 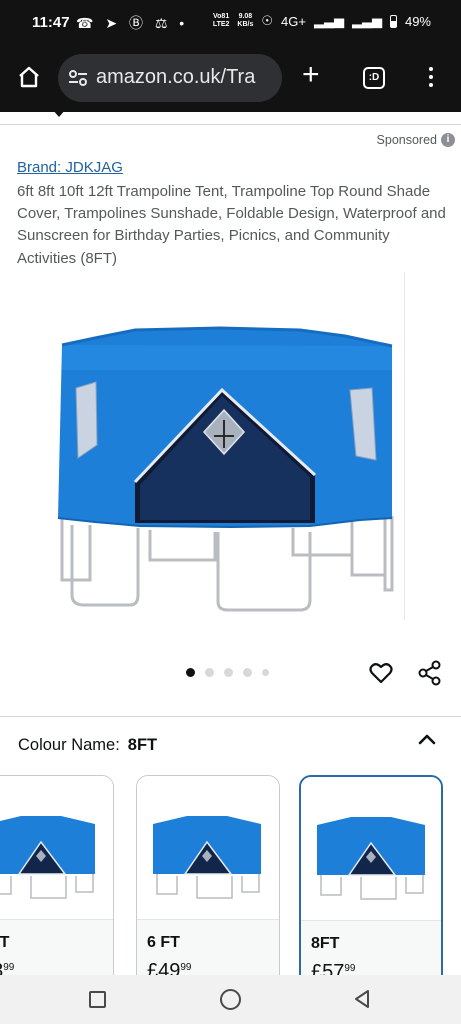 What do you see at coordinates (69, 745) in the screenshot?
I see `colour-label: Colour Name:` at bounding box center [69, 745].